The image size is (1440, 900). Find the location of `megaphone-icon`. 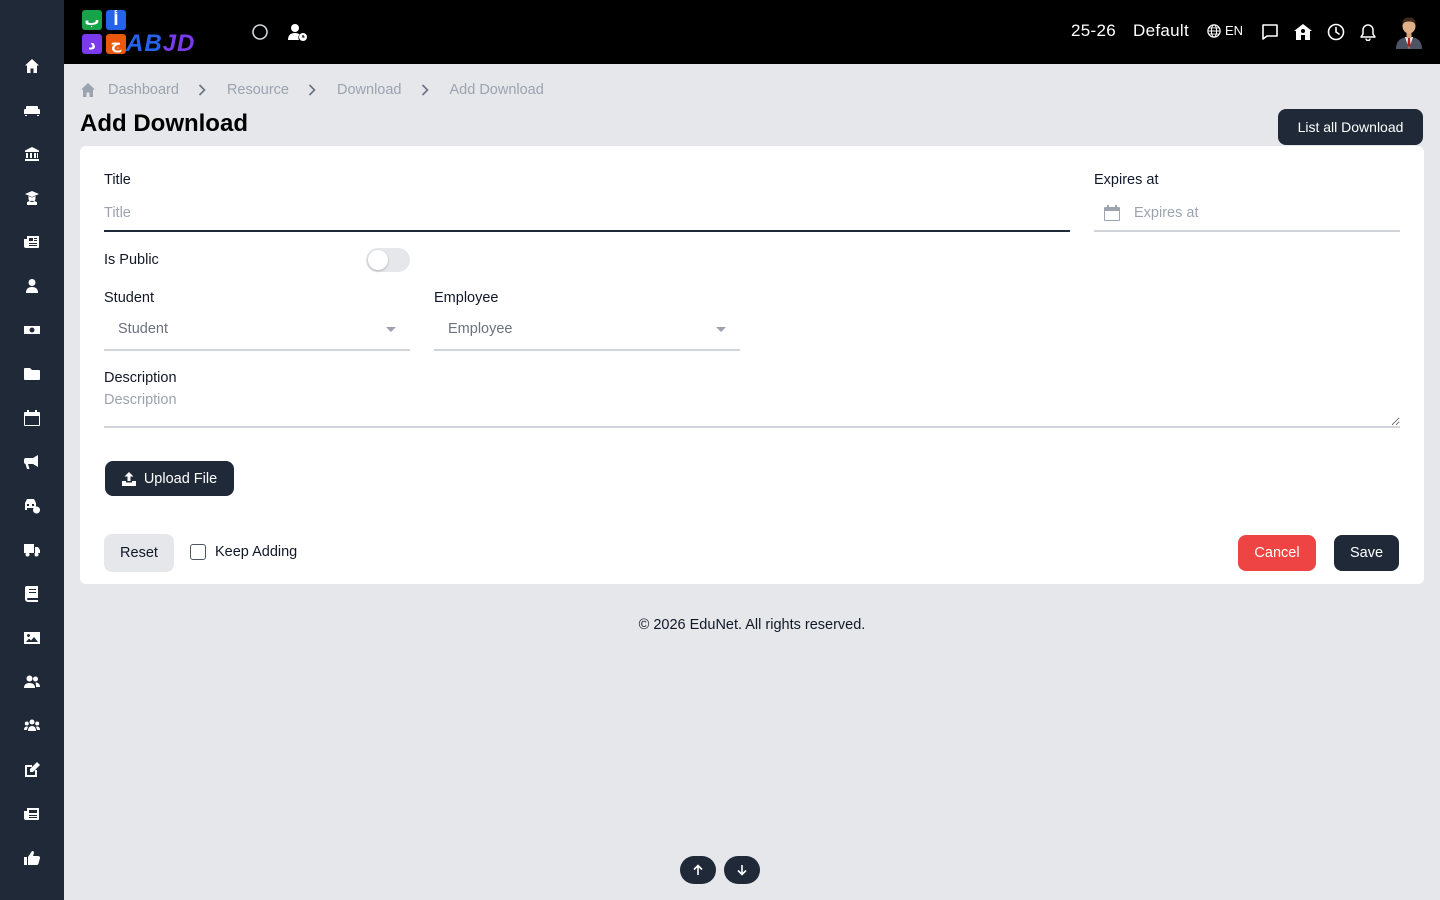

megaphone-icon is located at coordinates (32, 462).